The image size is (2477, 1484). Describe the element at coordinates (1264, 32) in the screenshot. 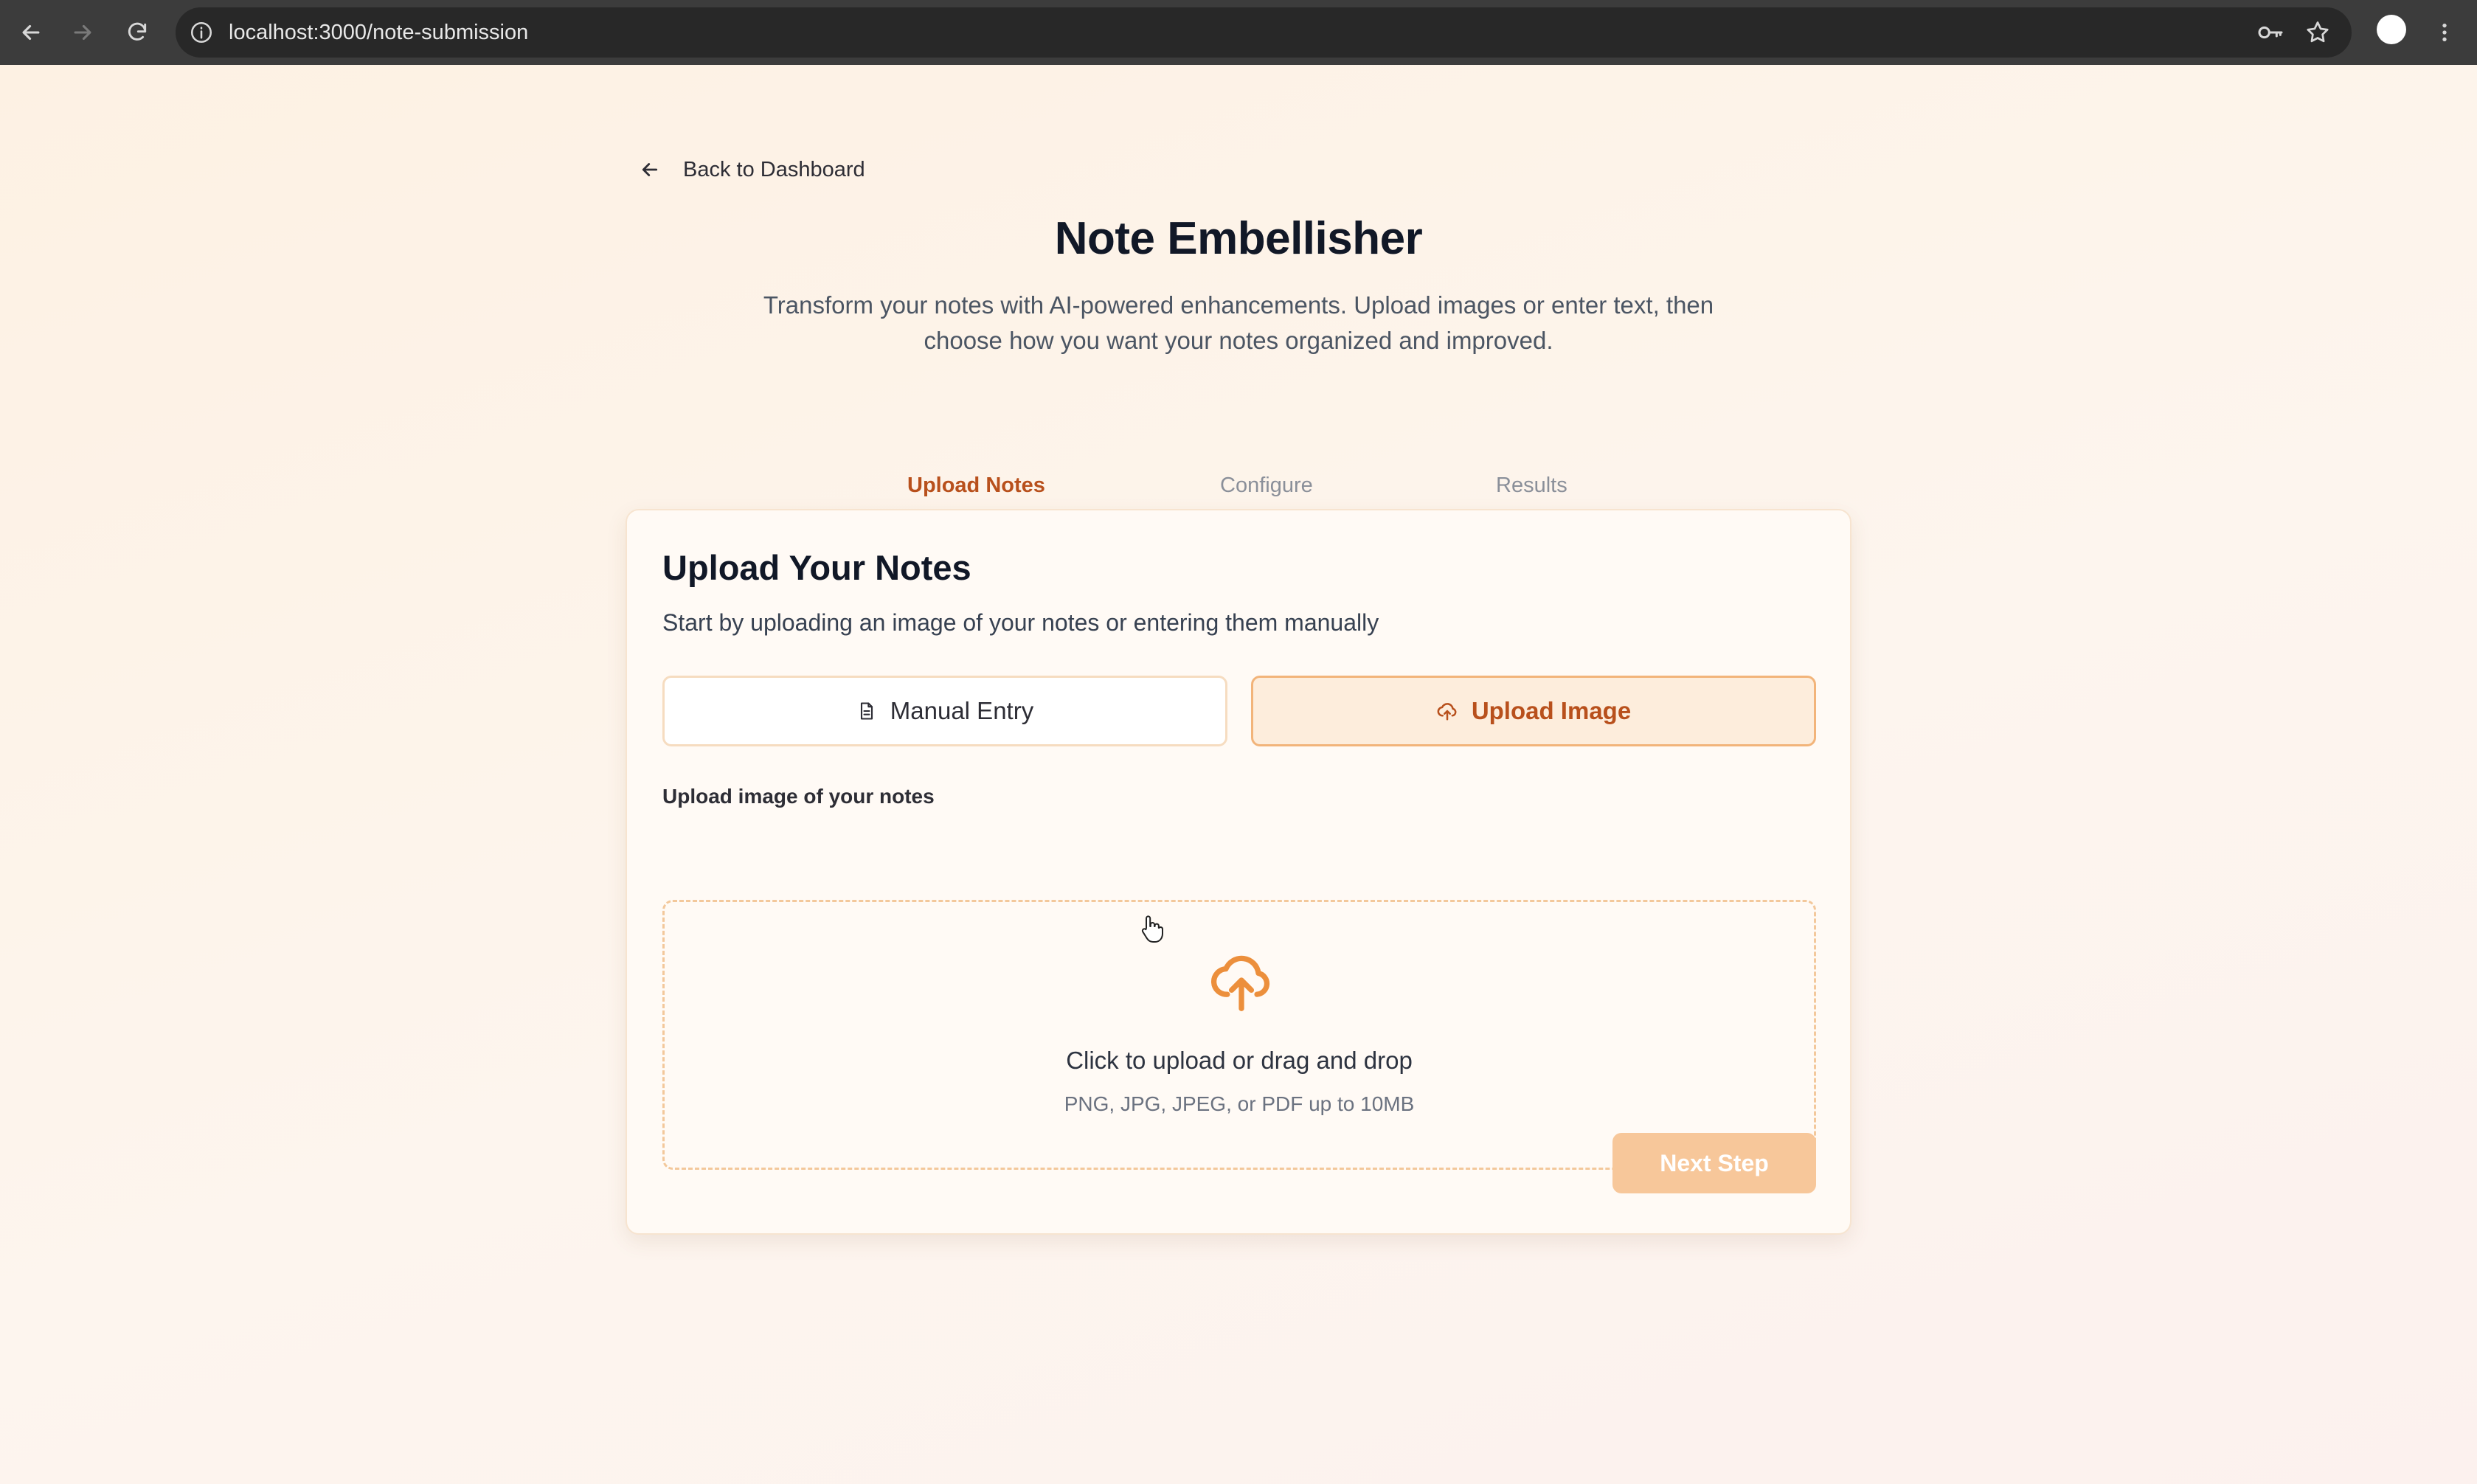

I see `address-bar: localhost:3000/note-submission` at that location.